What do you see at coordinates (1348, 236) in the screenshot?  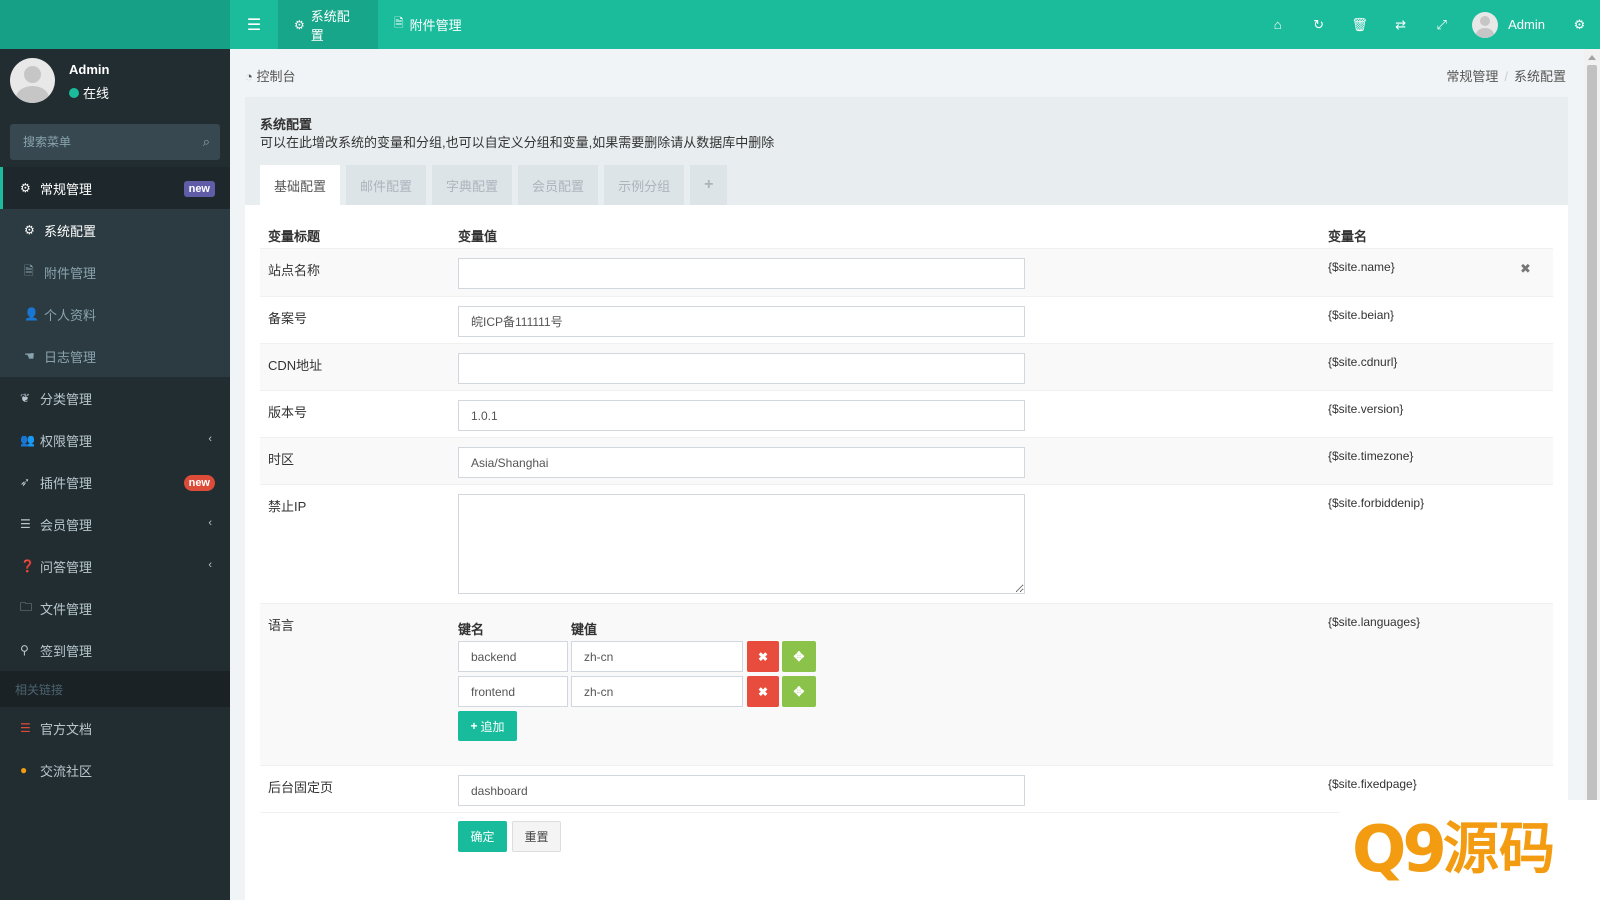 I see `col-var: 变量名` at bounding box center [1348, 236].